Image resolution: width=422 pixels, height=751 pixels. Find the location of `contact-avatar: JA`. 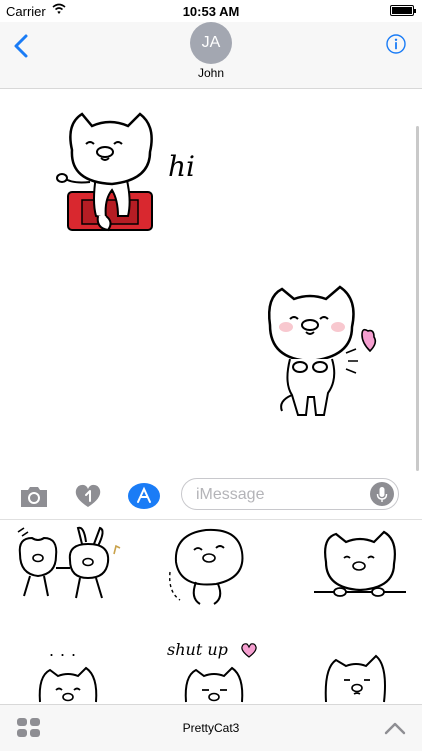

contact-avatar: JA is located at coordinates (211, 43).